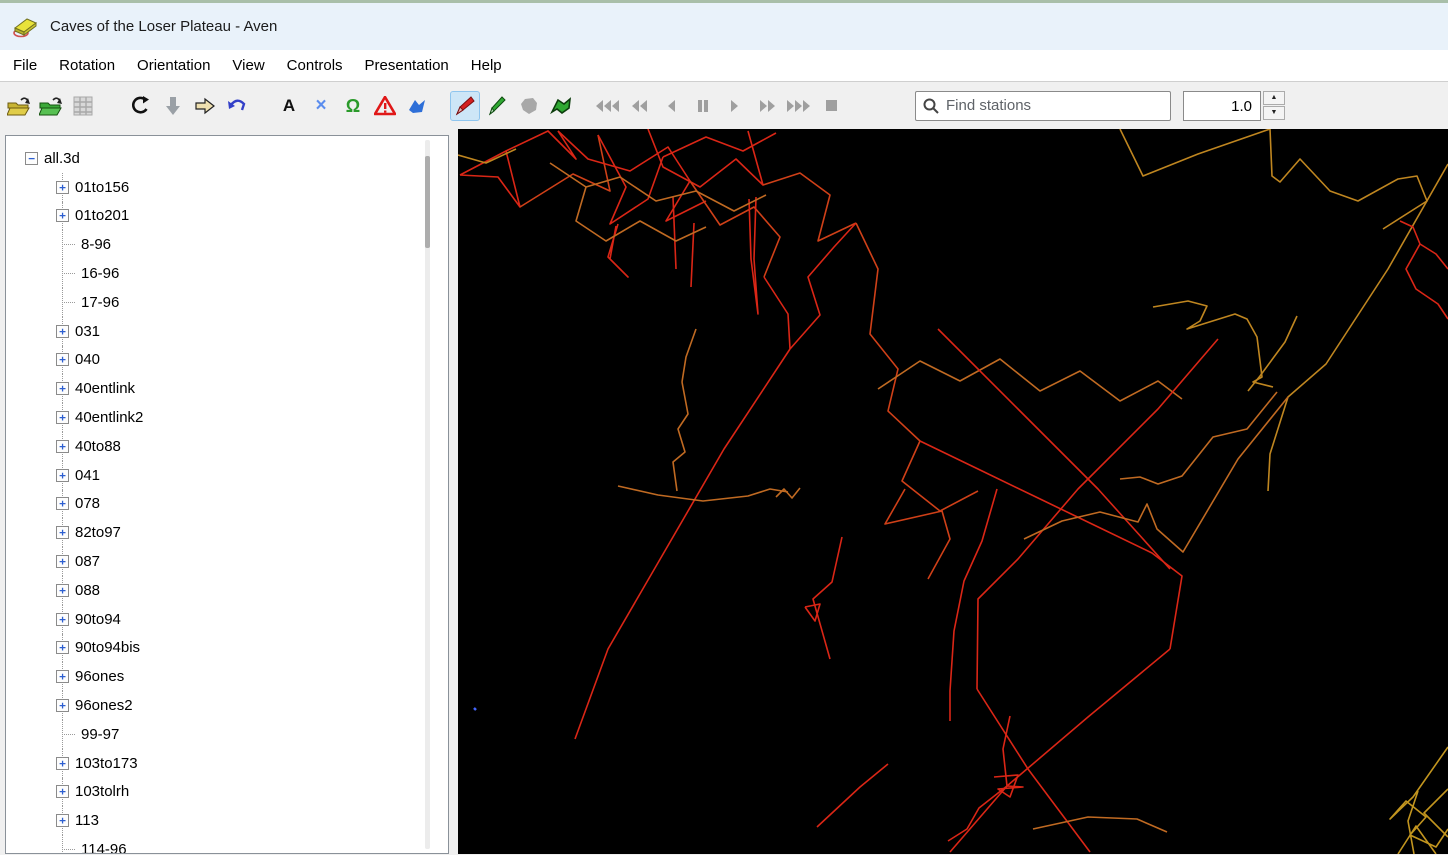 Image resolution: width=1448 pixels, height=855 pixels. Describe the element at coordinates (227, 158) in the screenshot. I see `tree-item-all.3d: − all.3d` at that location.